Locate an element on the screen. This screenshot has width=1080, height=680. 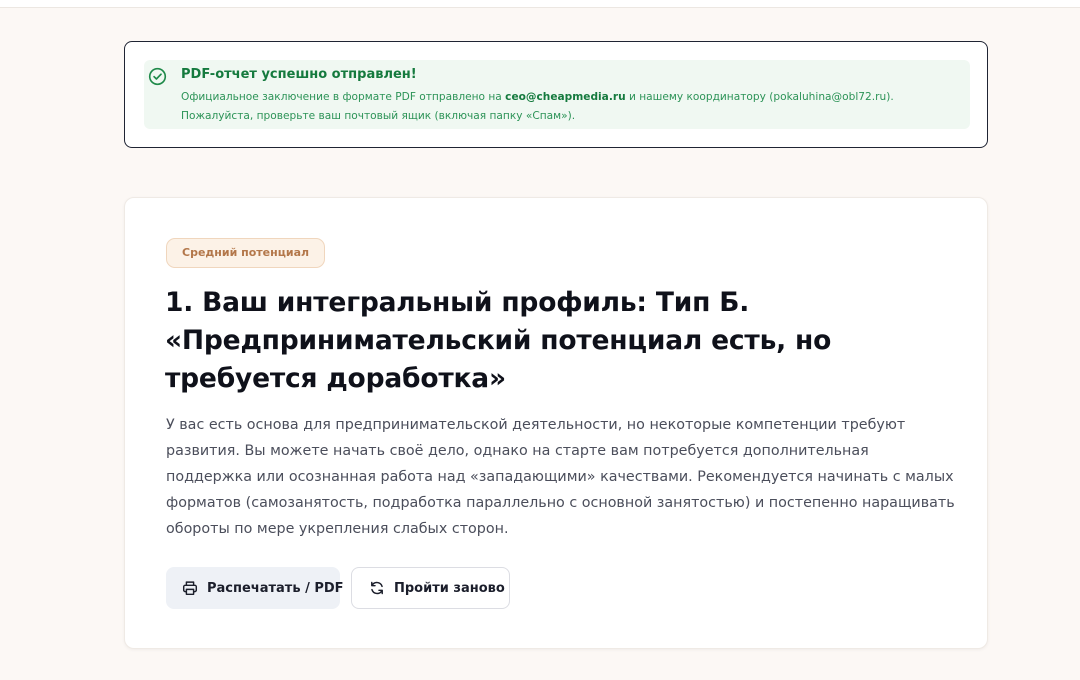
check-circle-icon is located at coordinates (157, 76).